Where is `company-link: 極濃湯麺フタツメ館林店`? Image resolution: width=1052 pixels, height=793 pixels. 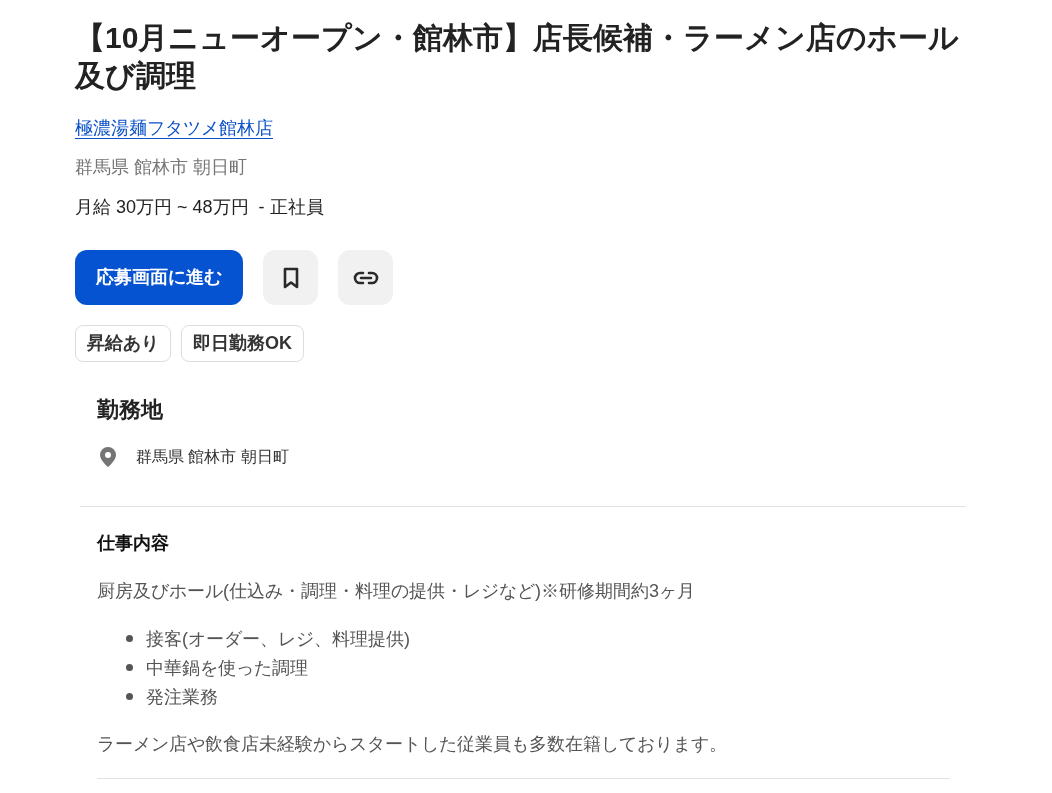
company-link: 極濃湯麺フタツメ館林店 is located at coordinates (174, 128).